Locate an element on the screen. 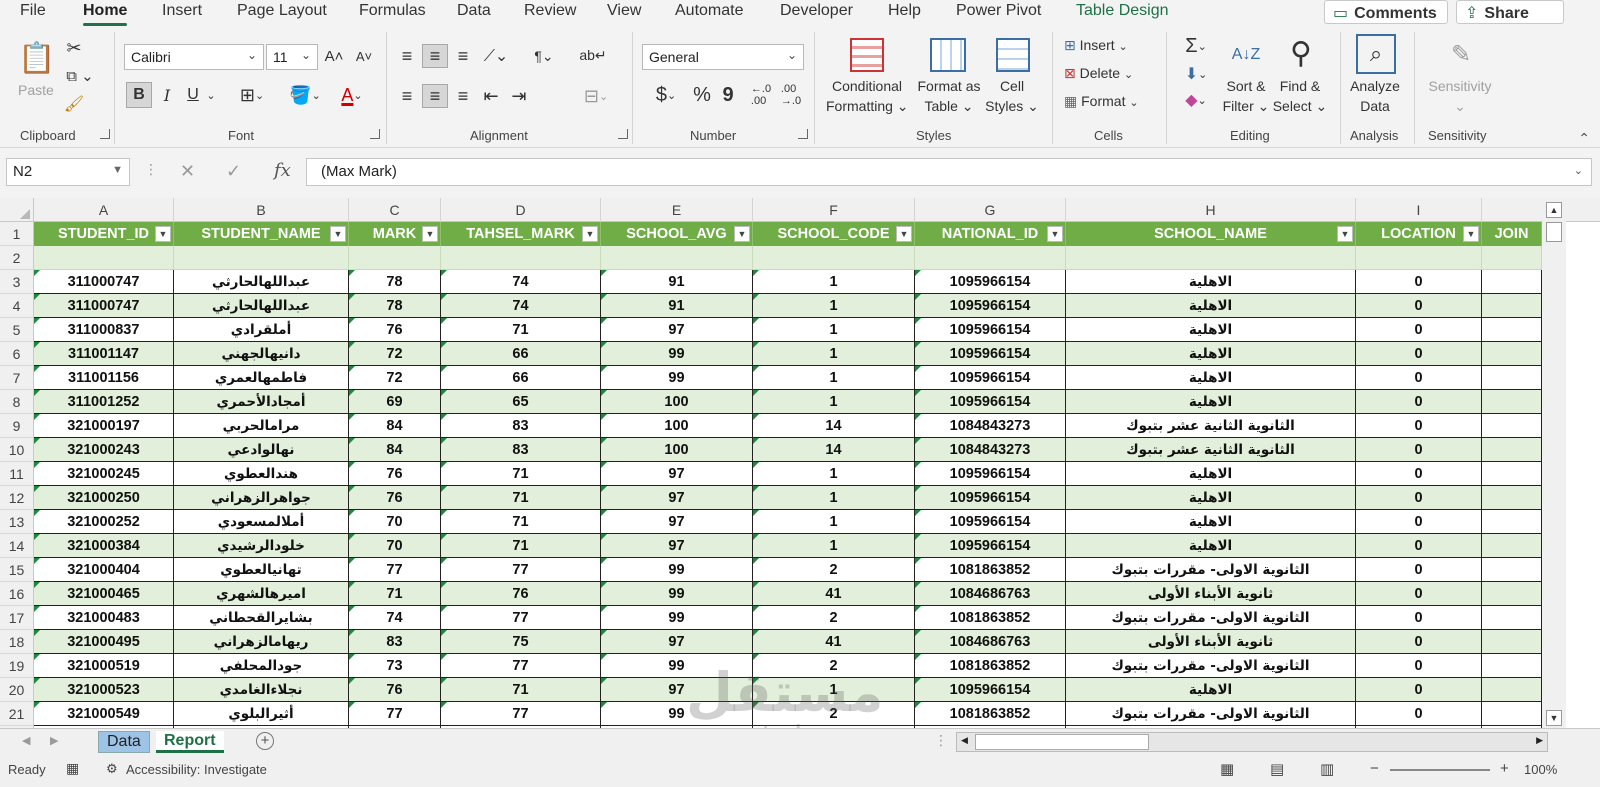 The height and width of the screenshot is (787, 1600). table-cell: 321000197 is located at coordinates (104, 426).